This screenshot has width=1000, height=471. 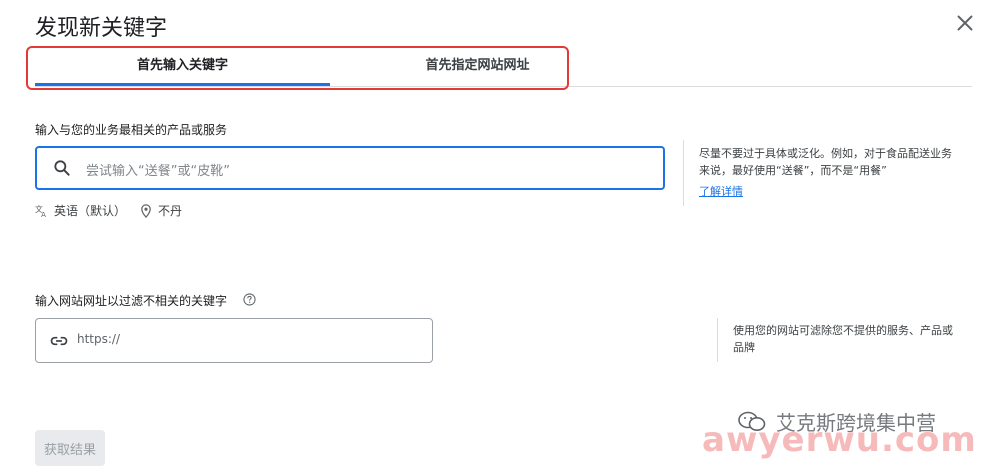 What do you see at coordinates (297, 68) in the screenshot?
I see `tabs-highlight-box` at bounding box center [297, 68].